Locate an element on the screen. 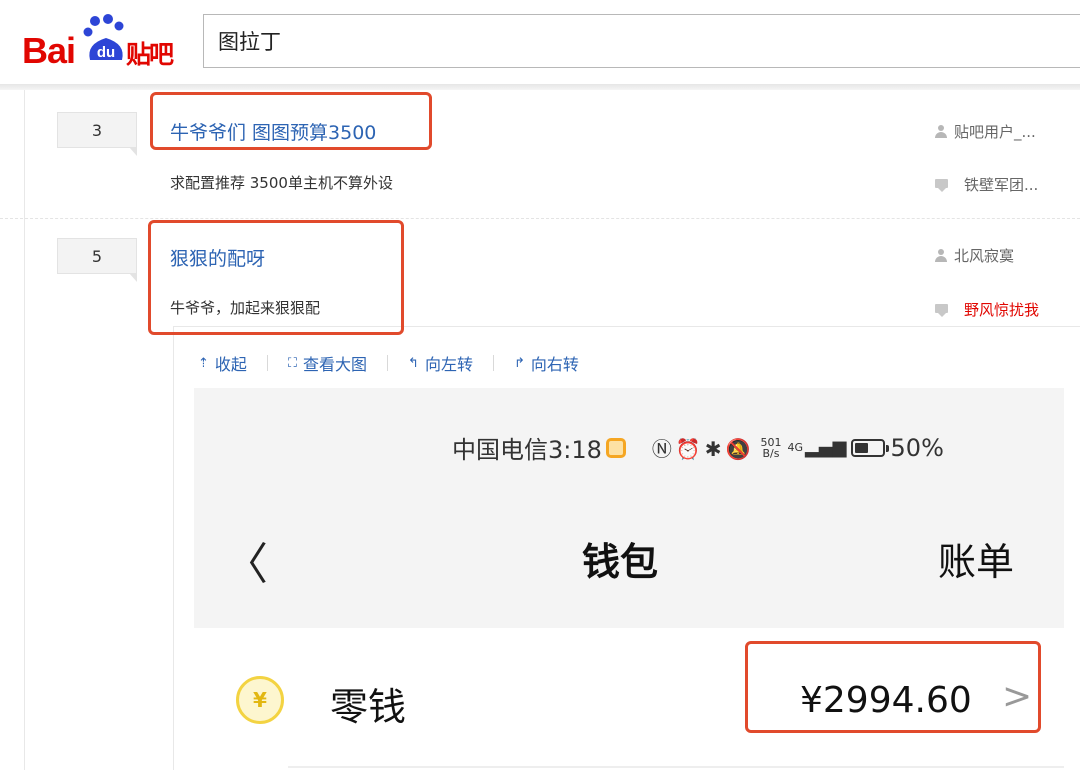 This screenshot has height=770, width=1080. search-value: 图拉丁 is located at coordinates (249, 42).